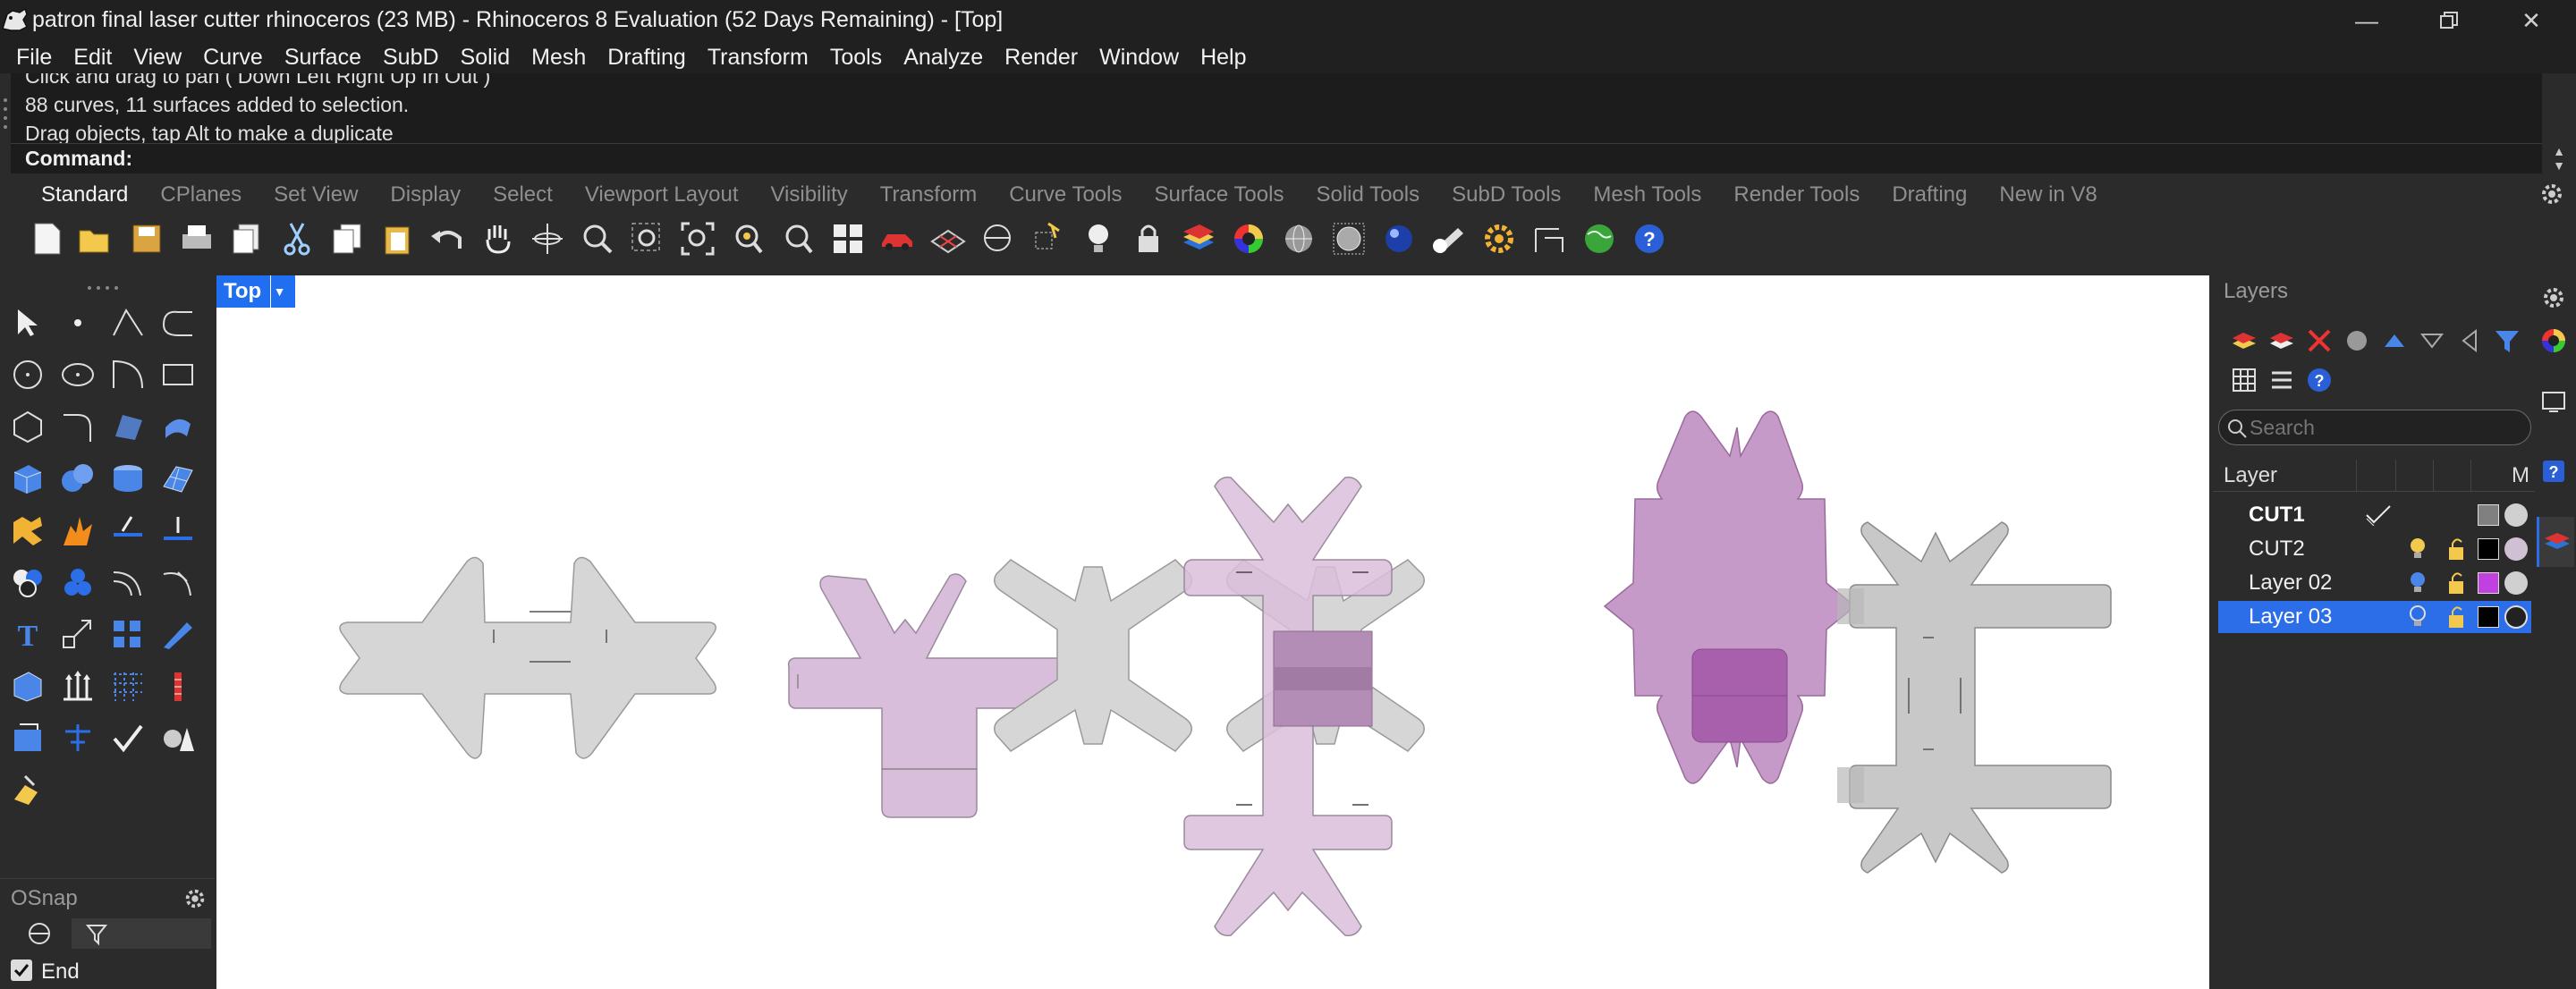 This screenshot has width=2576, height=989. What do you see at coordinates (1065, 195) in the screenshot?
I see `tab-curve-tools: Curve Tools` at bounding box center [1065, 195].